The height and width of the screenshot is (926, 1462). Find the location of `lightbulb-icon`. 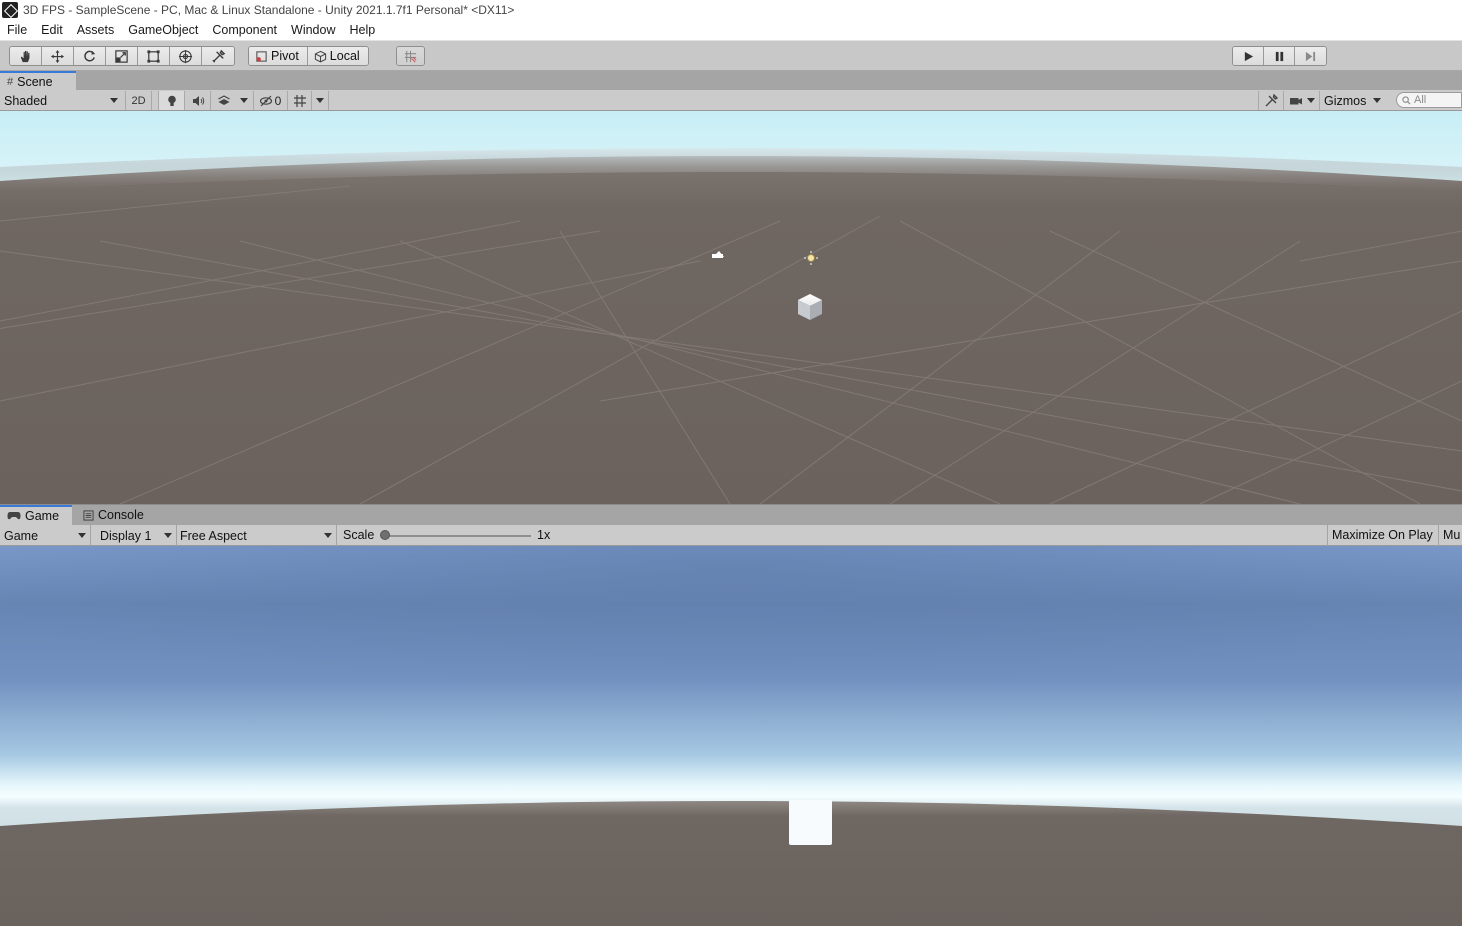

lightbulb-icon is located at coordinates (171, 100).